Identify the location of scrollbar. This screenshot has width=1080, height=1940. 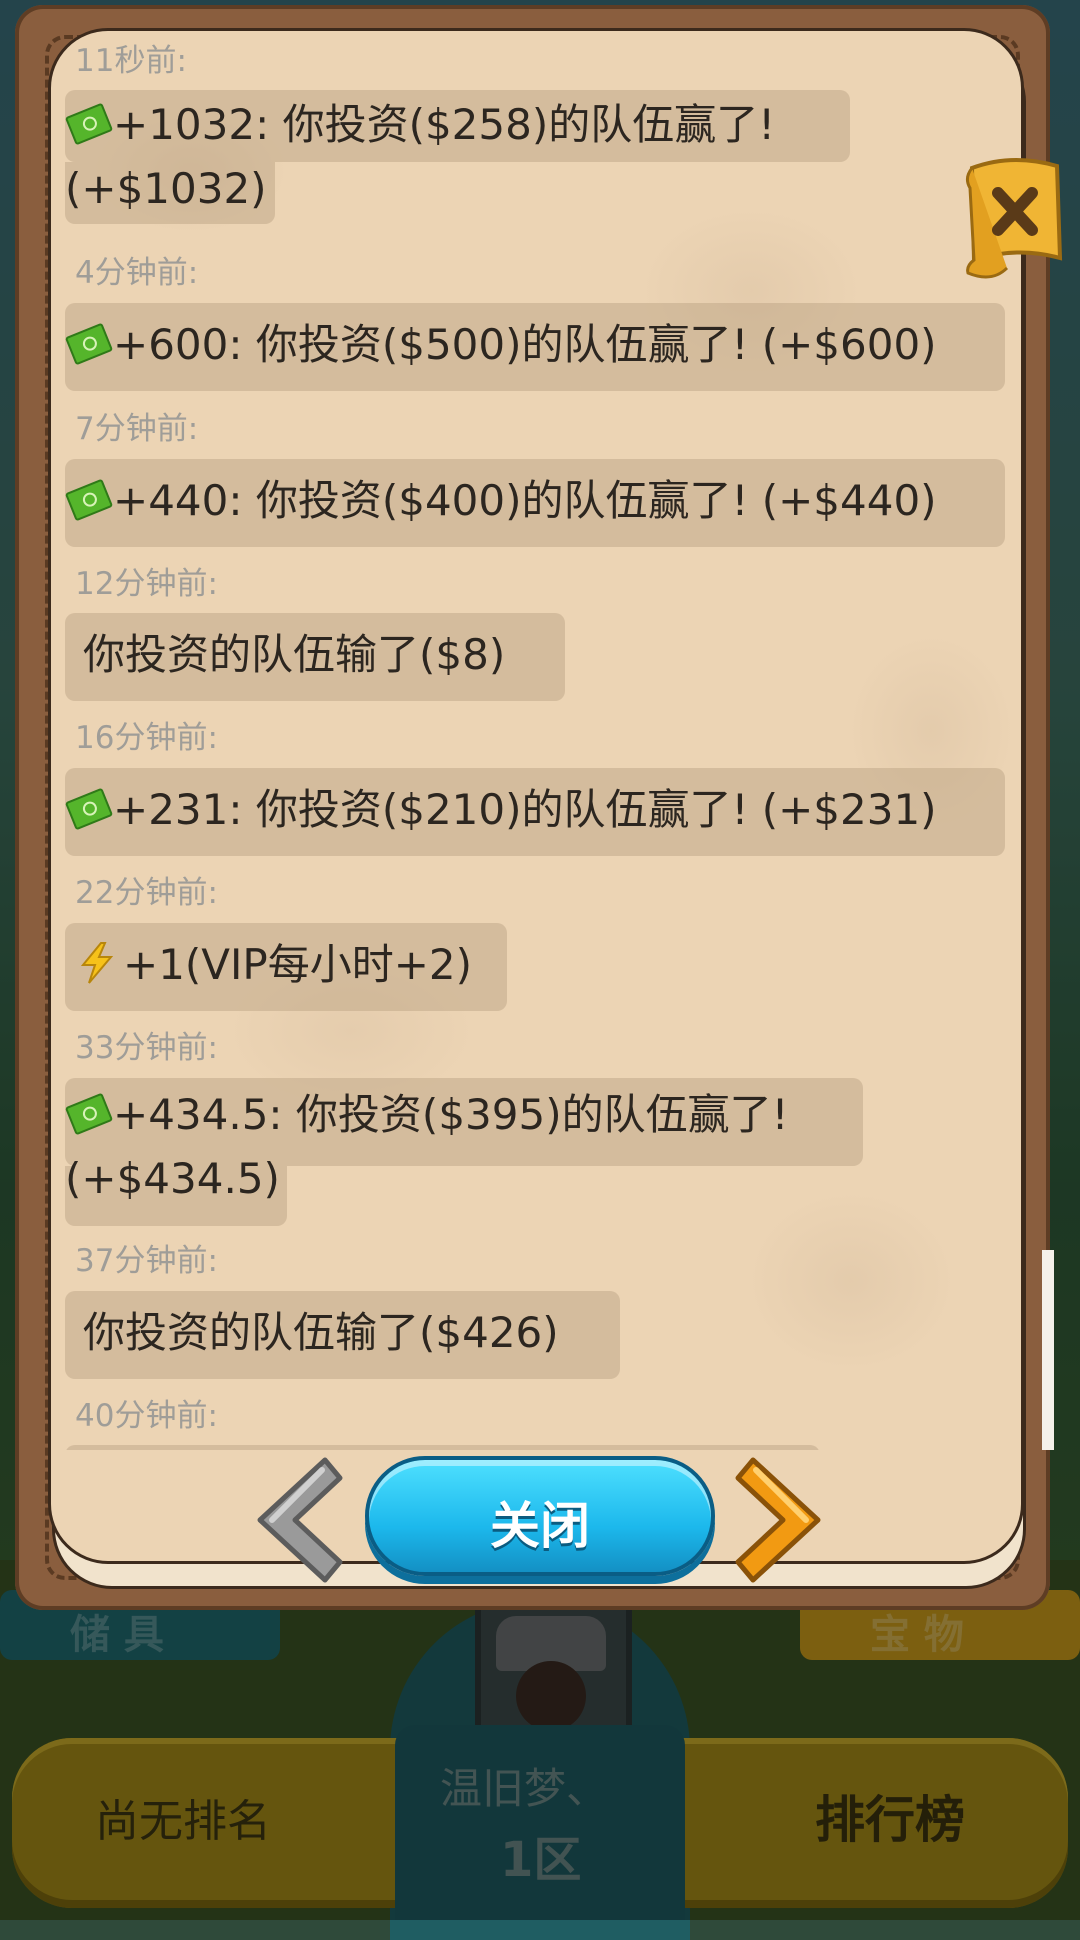
(1048, 1350).